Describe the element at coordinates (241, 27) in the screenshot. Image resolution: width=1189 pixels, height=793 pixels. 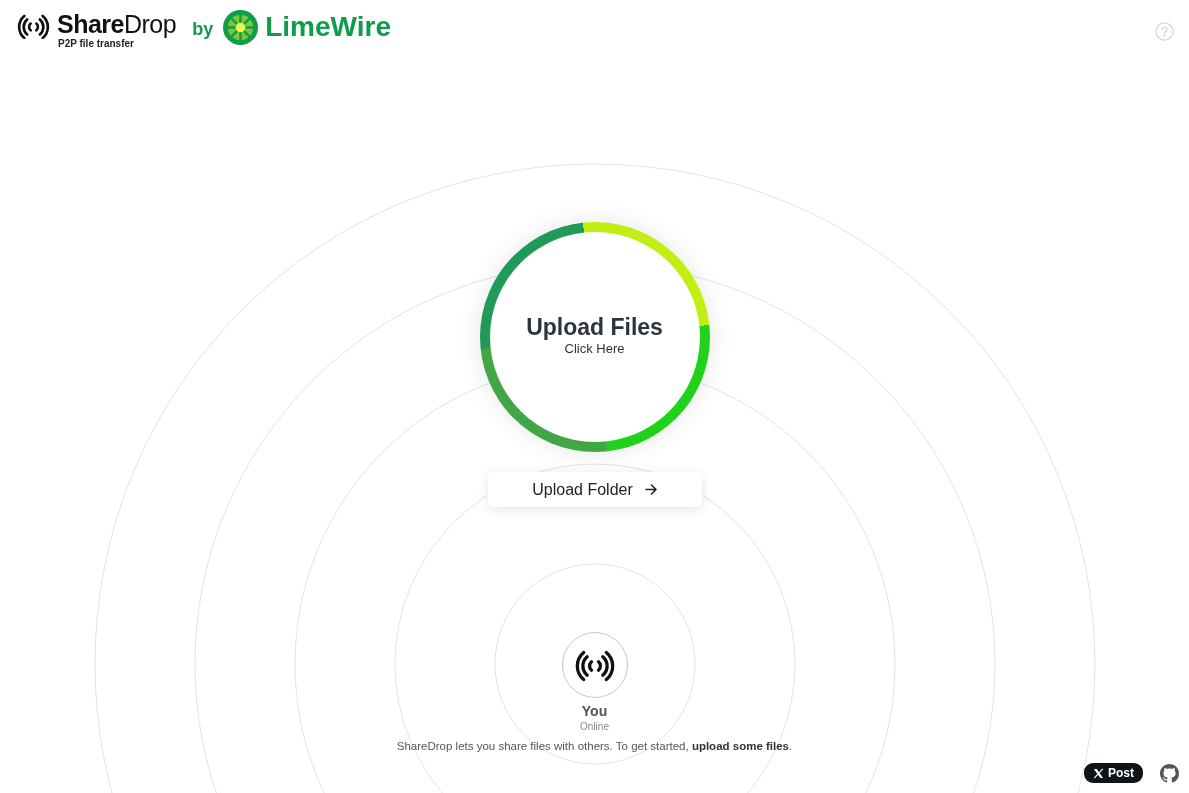
I see `lime-slice-icon` at that location.